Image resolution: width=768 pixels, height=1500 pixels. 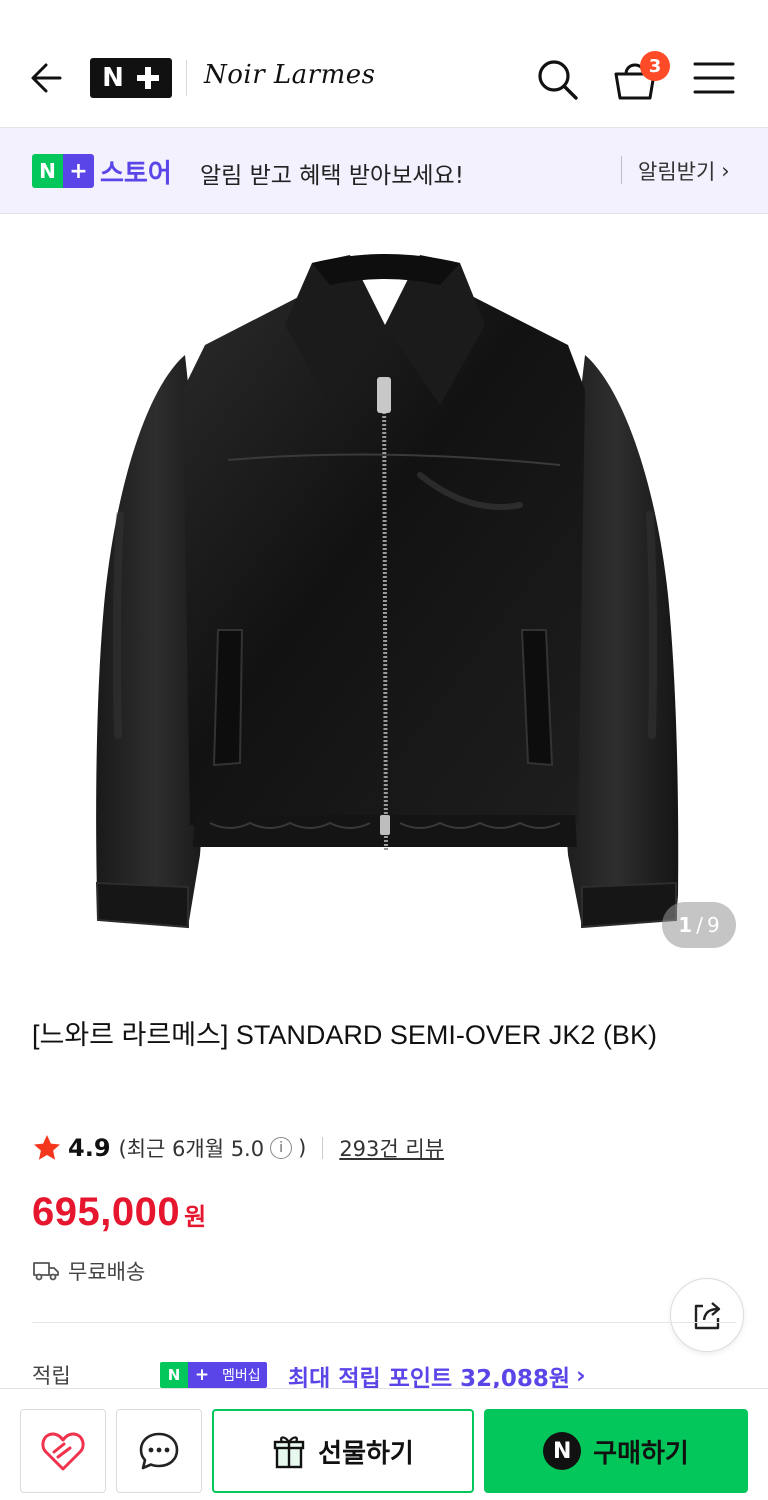 I want to click on badge-plus: +, so click(x=78, y=171).